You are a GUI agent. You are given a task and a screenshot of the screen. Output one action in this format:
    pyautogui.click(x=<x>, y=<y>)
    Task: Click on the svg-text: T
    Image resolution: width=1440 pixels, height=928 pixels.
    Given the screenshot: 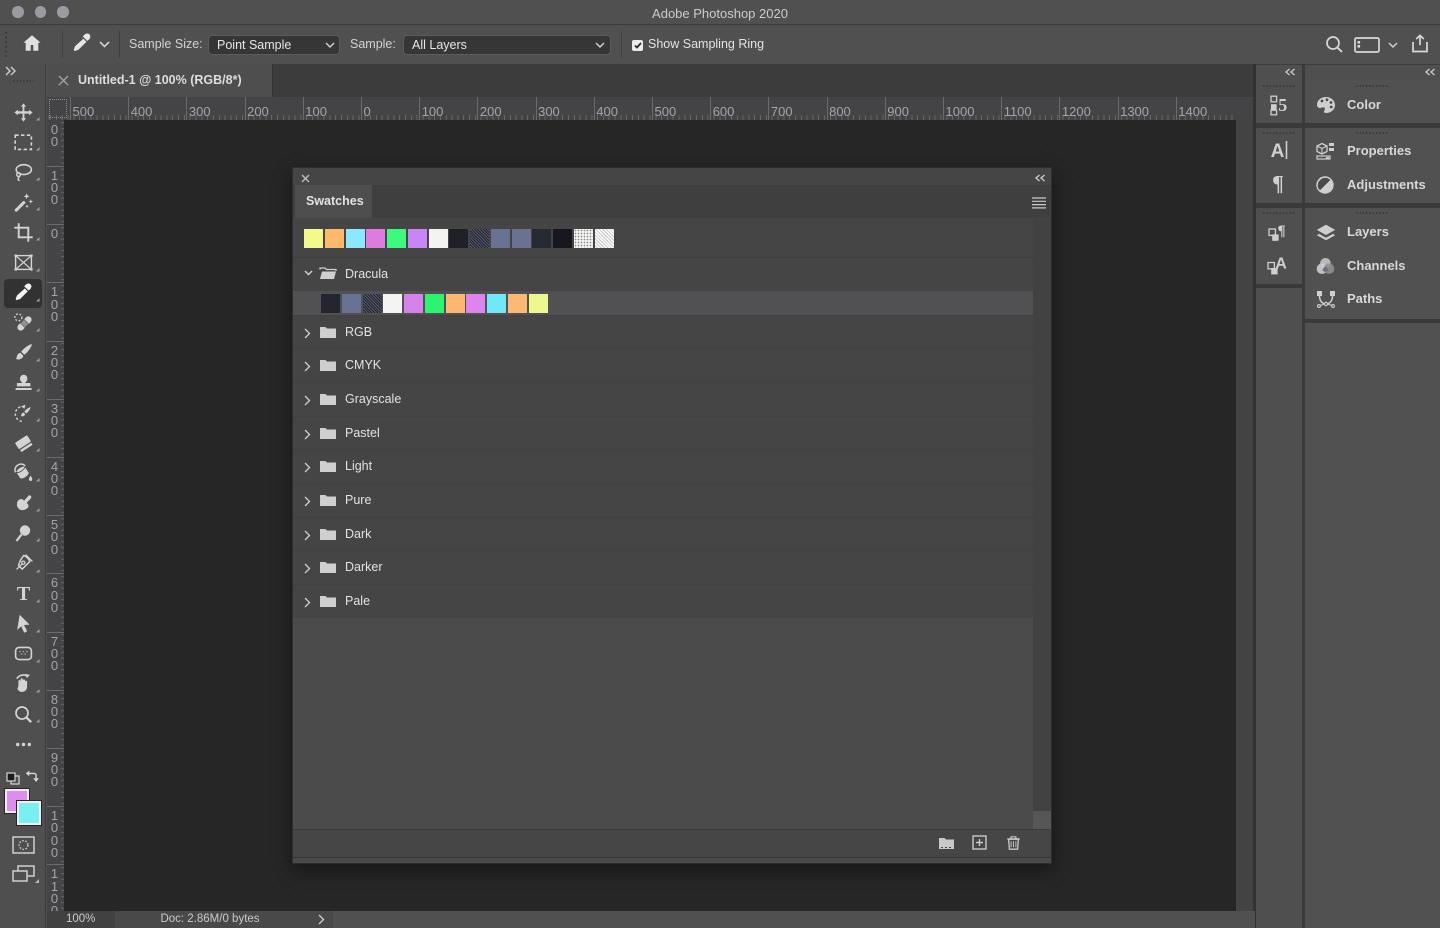 What is the action you would take?
    pyautogui.click(x=24, y=594)
    